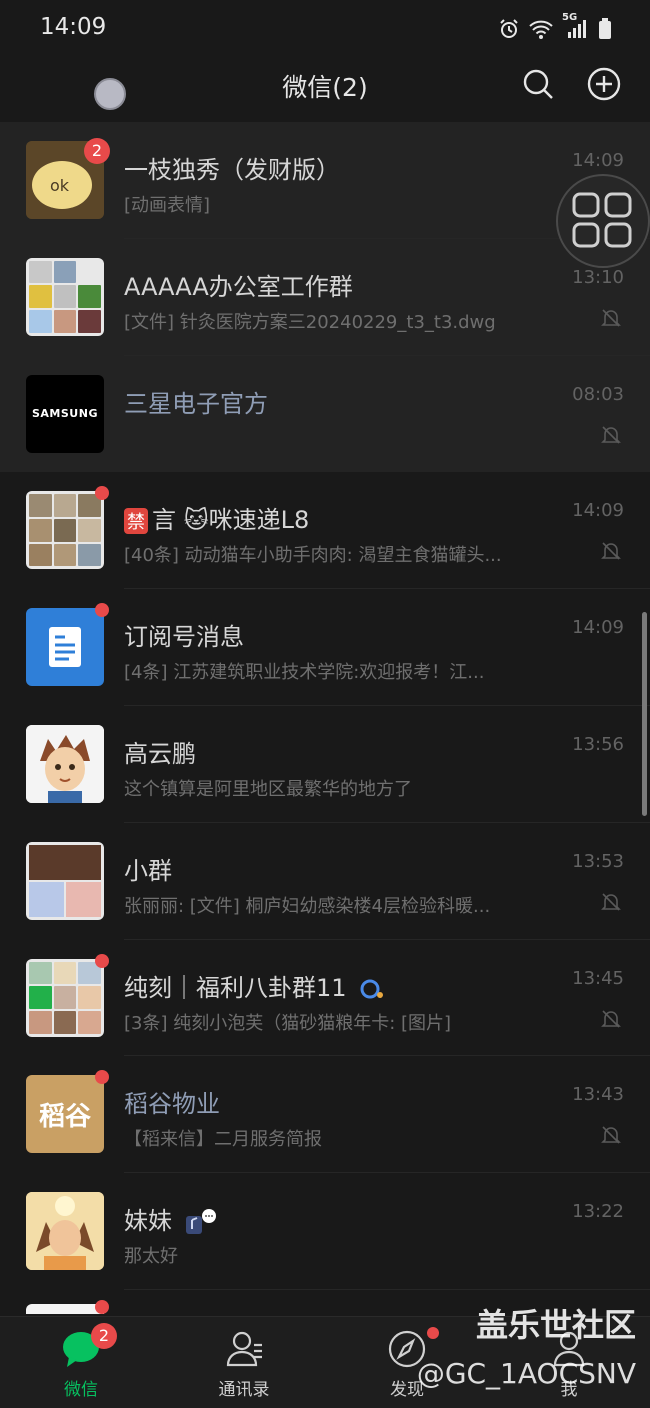 This screenshot has width=650, height=1408. What do you see at coordinates (196, 403) in the screenshot?
I see `chat-name: 三星电子官方` at bounding box center [196, 403].